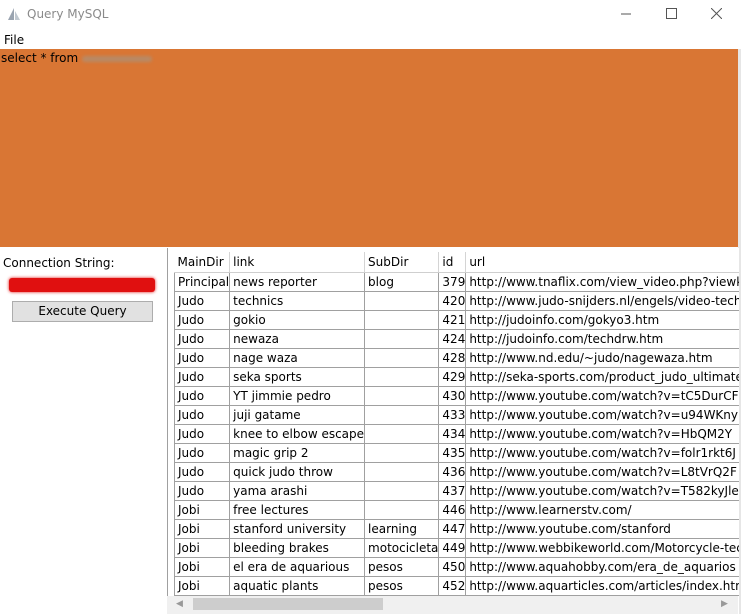  I want to click on table-cell: 446, so click(452, 510).